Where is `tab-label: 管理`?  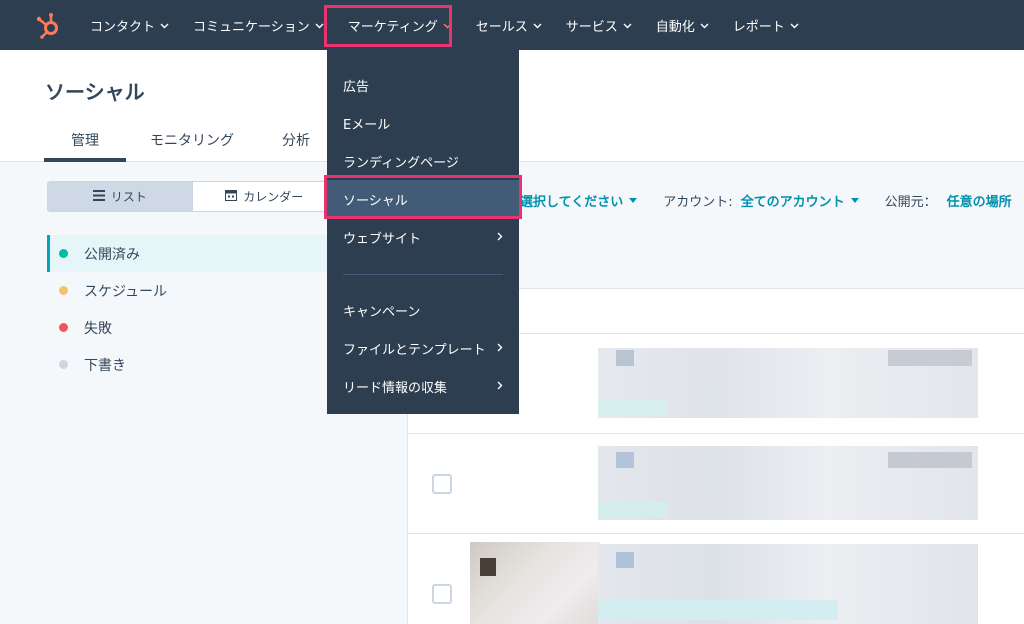
tab-label: 管理 is located at coordinates (85, 141).